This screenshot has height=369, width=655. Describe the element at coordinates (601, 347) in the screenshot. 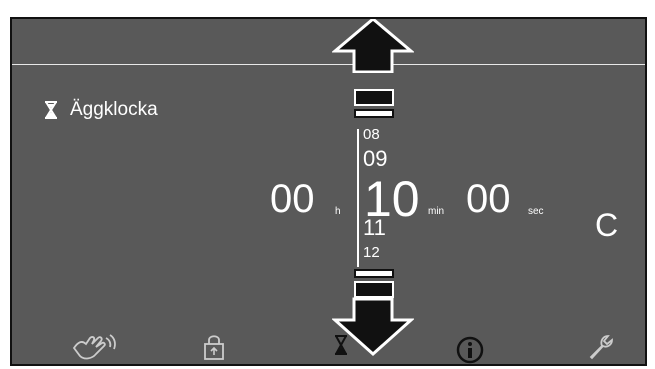

I see `wrench-icon` at that location.